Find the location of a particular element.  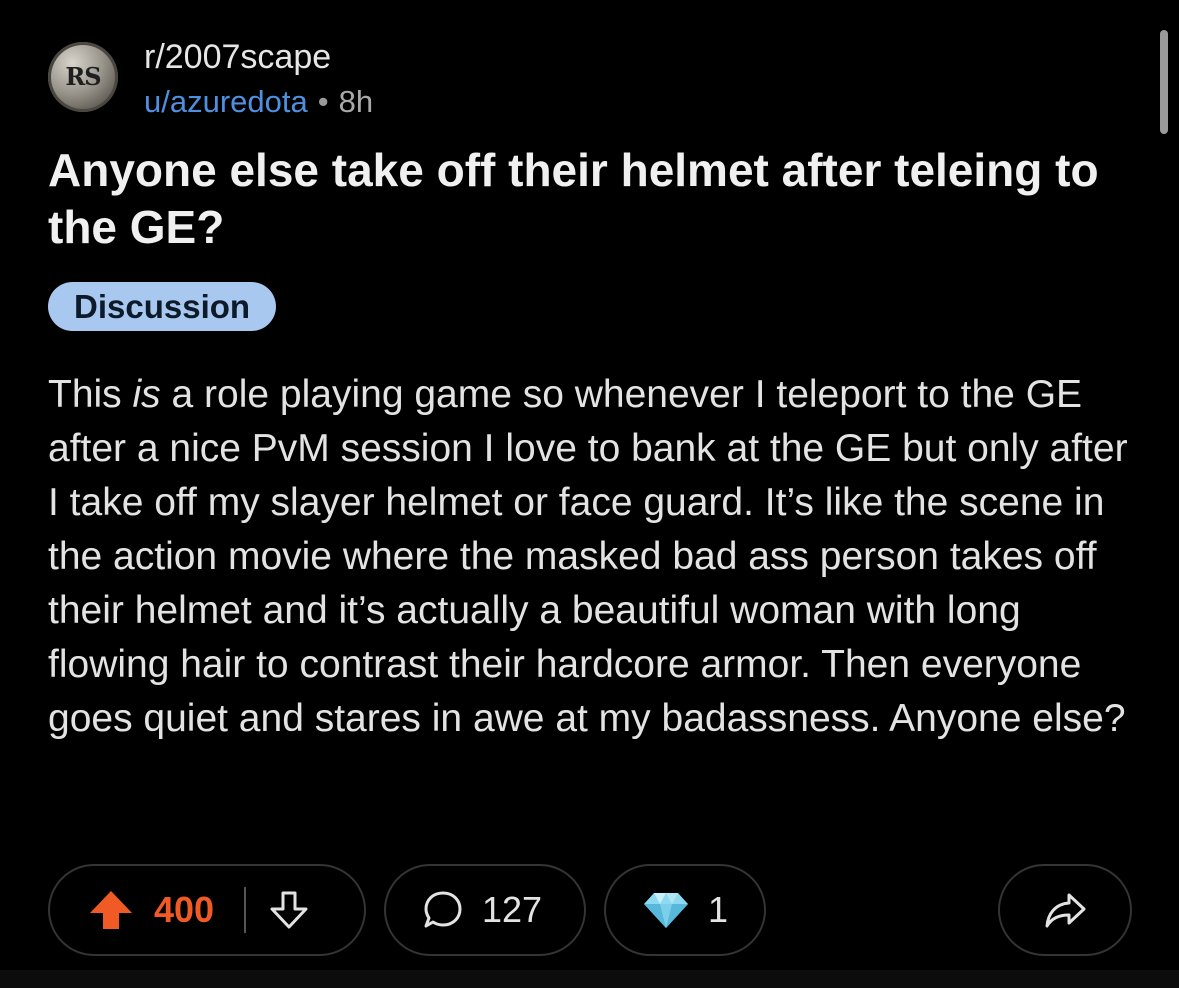

comment-count: 127 is located at coordinates (512, 909).